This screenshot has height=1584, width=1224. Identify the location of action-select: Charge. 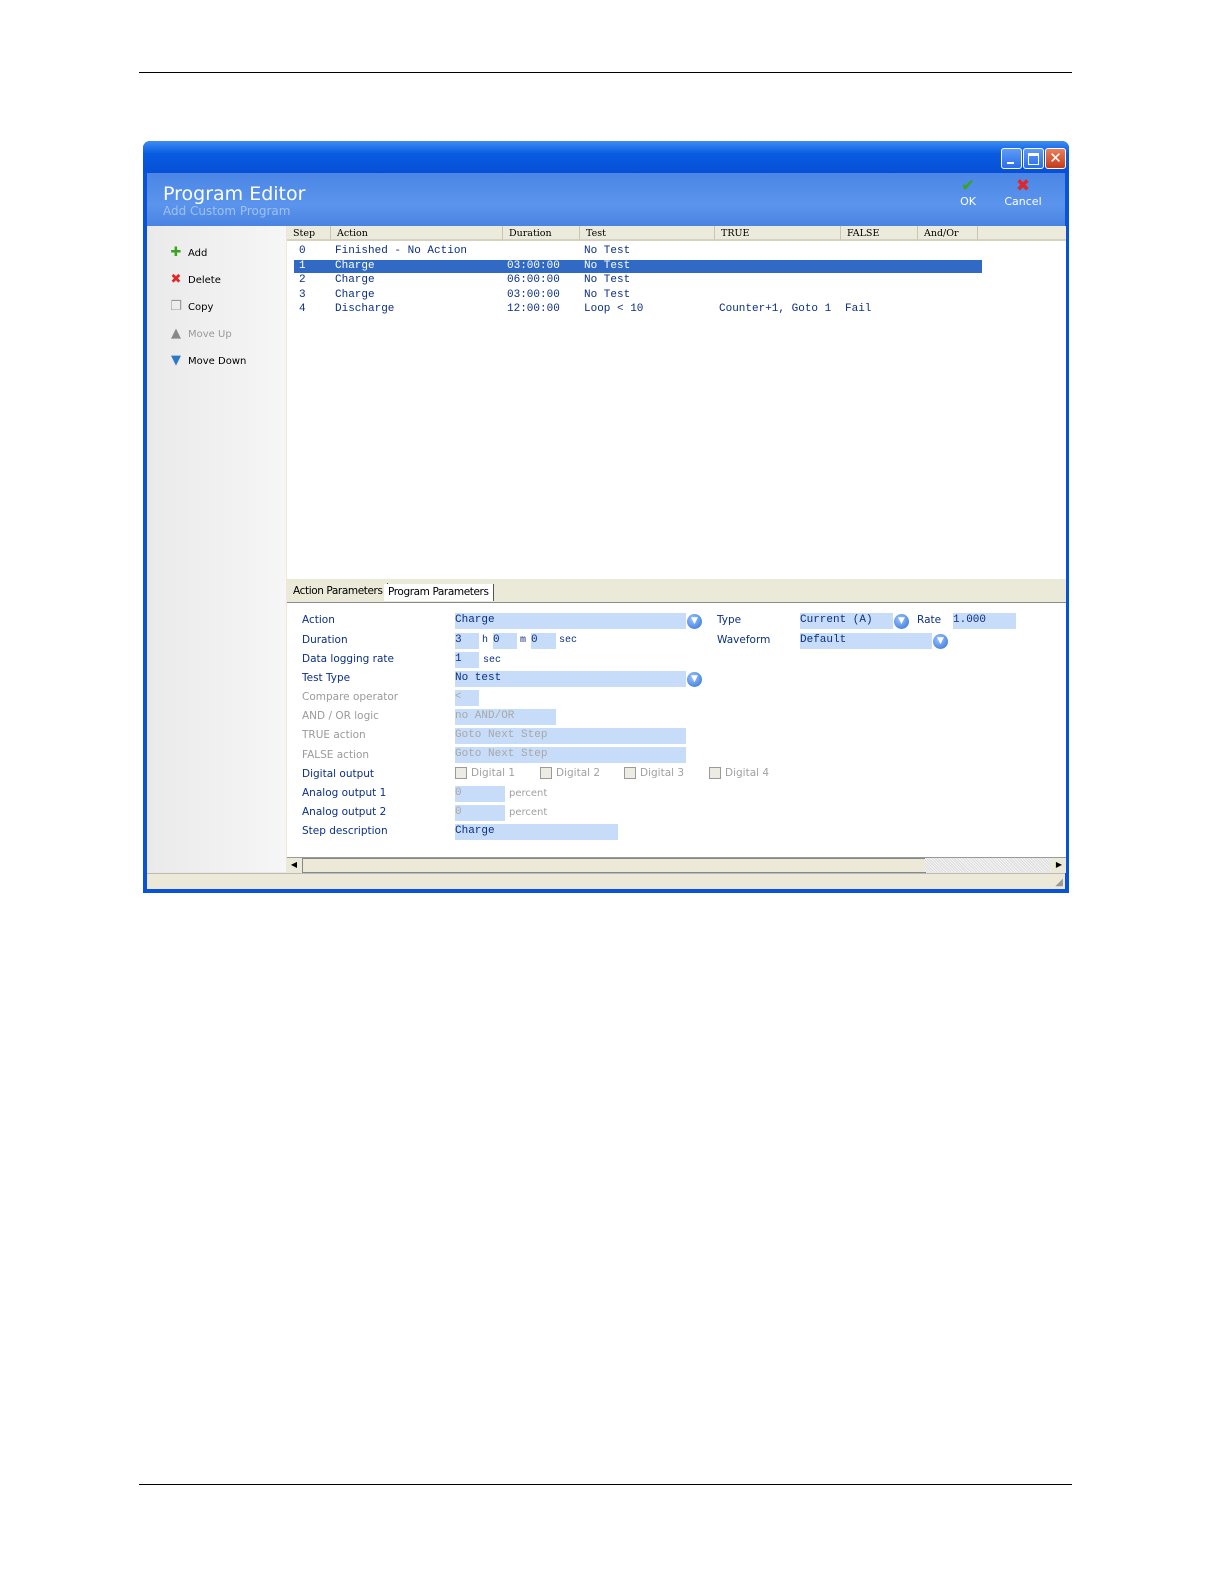
(570, 621).